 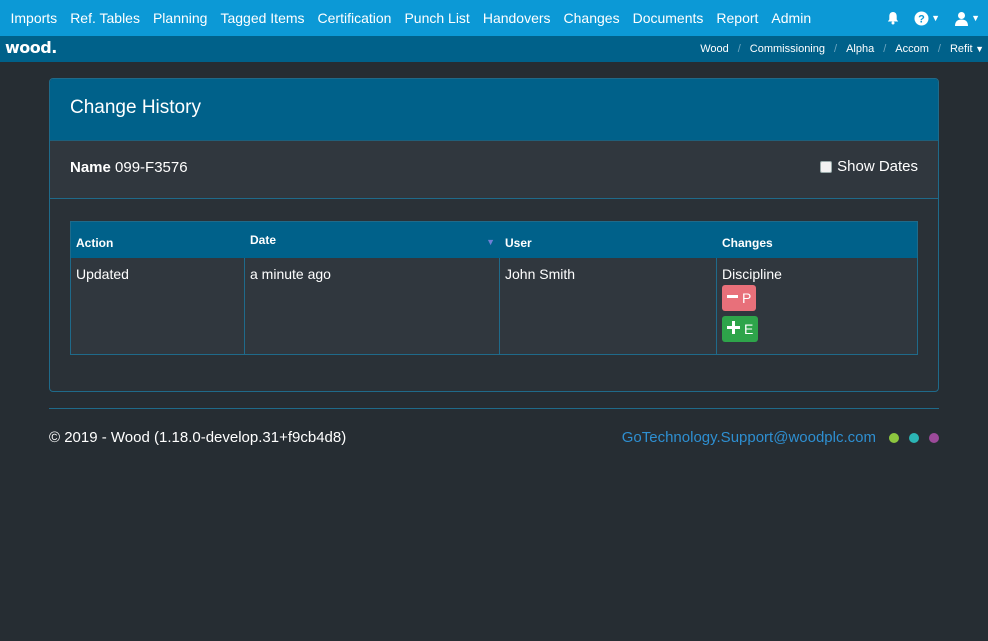 What do you see at coordinates (894, 438) in the screenshot?
I see `green-dot-icon` at bounding box center [894, 438].